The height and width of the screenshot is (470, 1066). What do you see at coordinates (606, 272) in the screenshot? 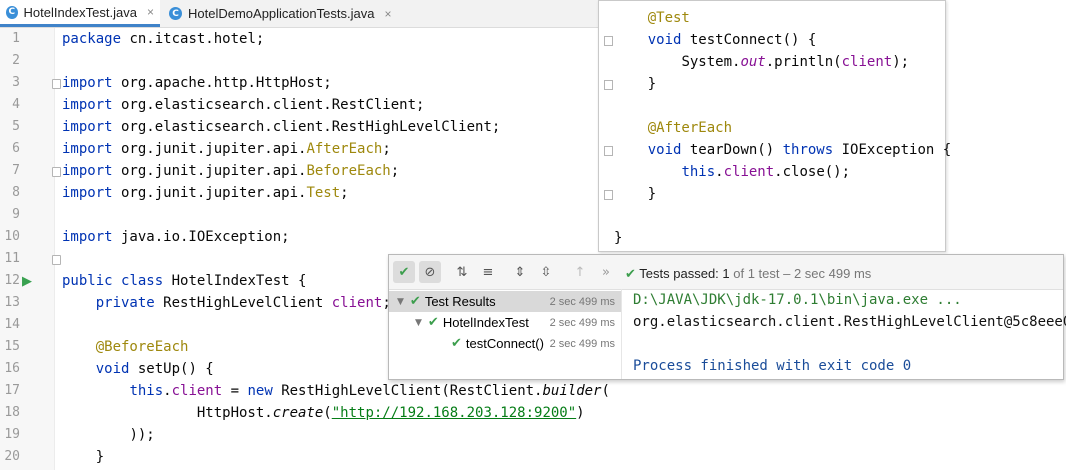
I see `more-options-icon: »` at bounding box center [606, 272].